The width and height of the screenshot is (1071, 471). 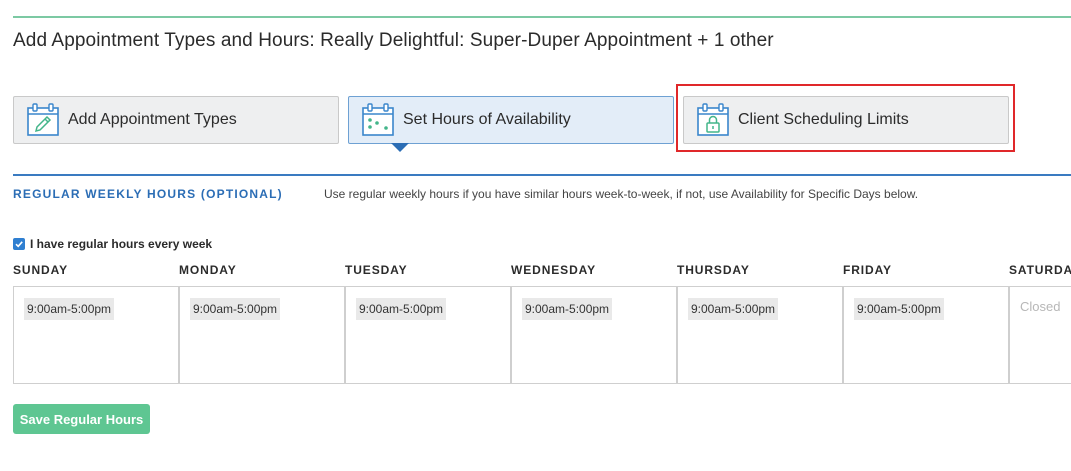 I want to click on step-tab-client-scheduling-limits: Client Scheduling Limits, so click(x=846, y=120).